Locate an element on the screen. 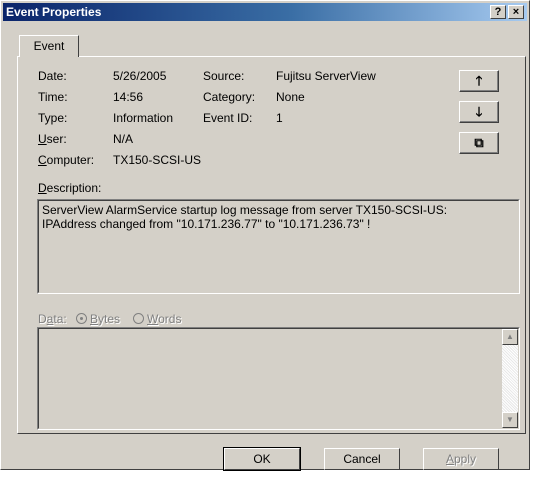 This screenshot has height=482, width=540. next-event-button: 🡓 is located at coordinates (479, 112).